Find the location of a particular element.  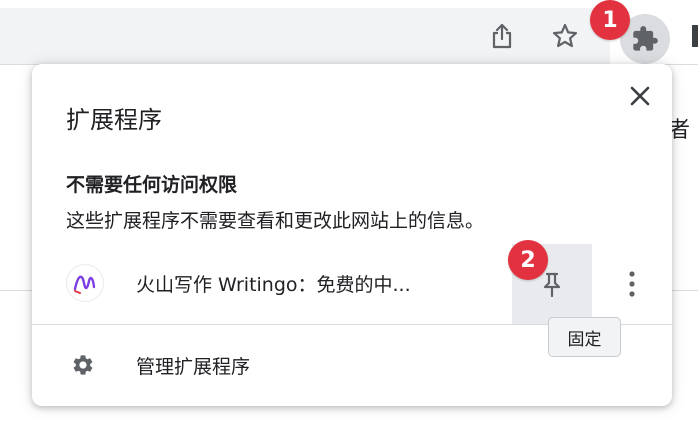

share-icon is located at coordinates (502, 36).